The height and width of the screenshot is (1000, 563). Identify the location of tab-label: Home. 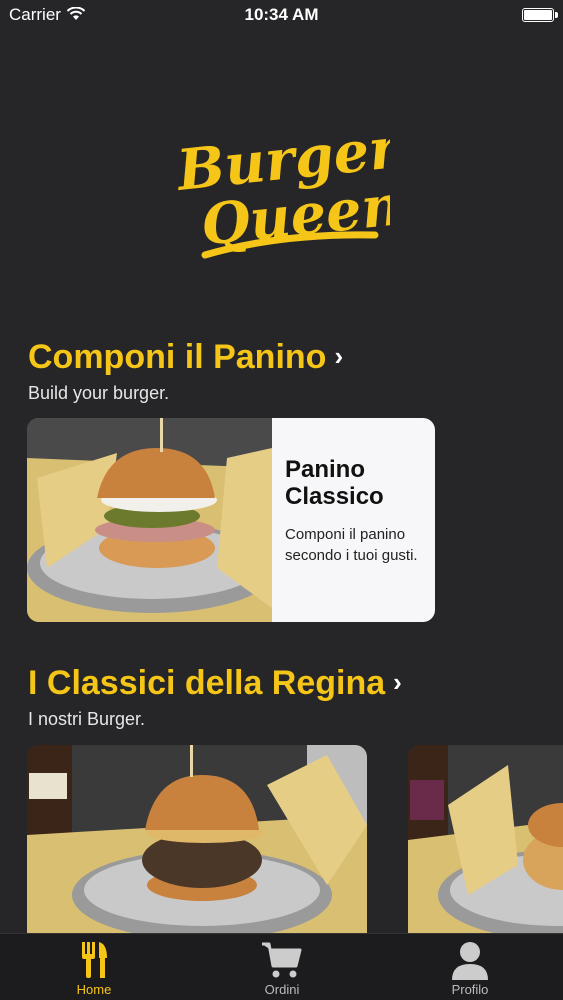
(94, 989).